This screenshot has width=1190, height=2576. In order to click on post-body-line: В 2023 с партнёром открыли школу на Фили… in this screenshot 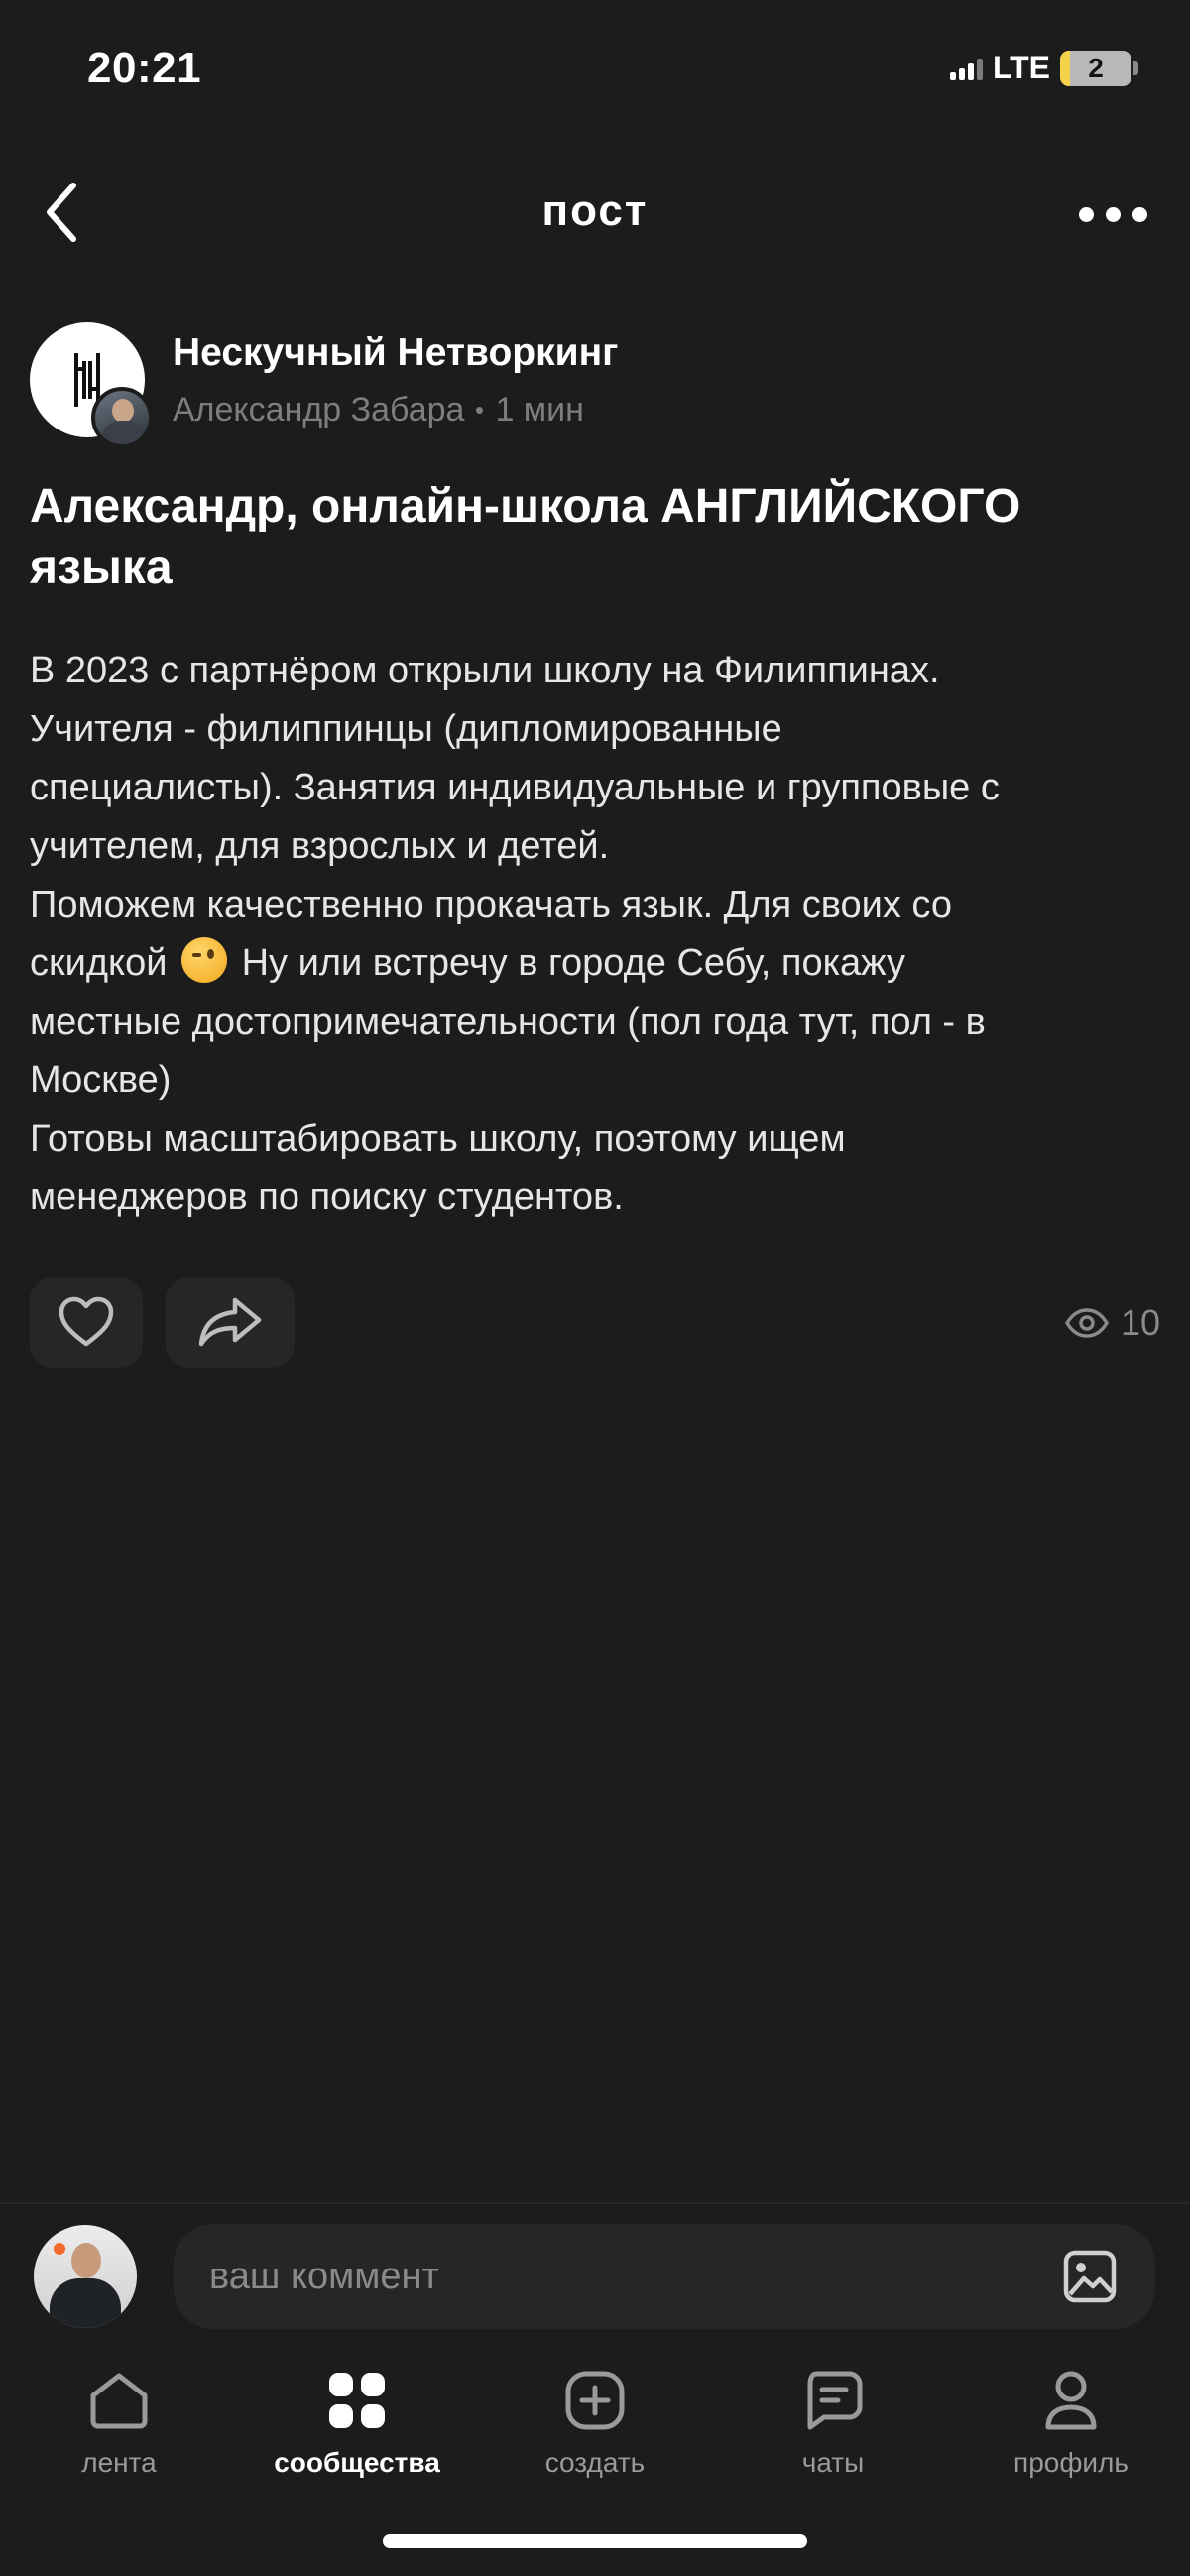, I will do `click(485, 670)`.